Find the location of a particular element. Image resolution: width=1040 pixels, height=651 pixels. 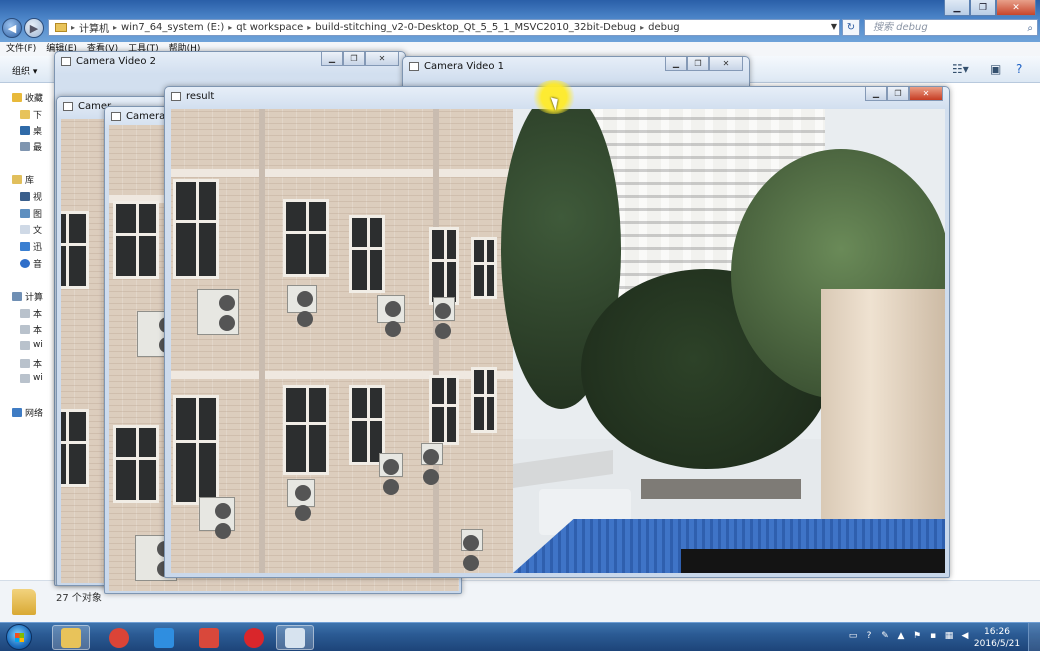

settings-icon: ✎ is located at coordinates (885, 636).